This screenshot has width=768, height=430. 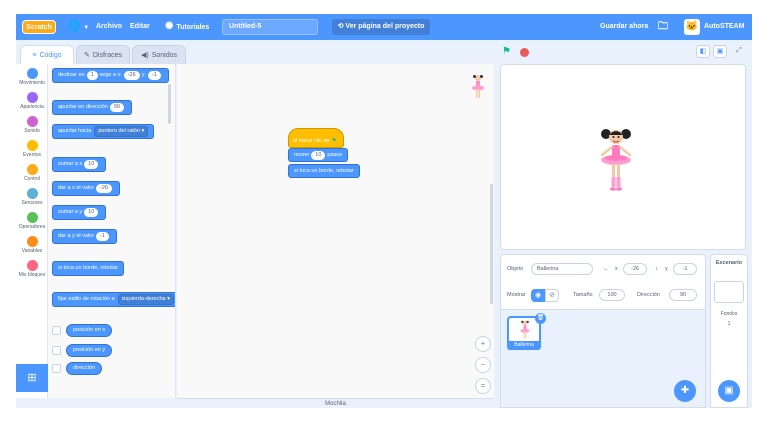 What do you see at coordinates (79, 164) in the screenshot?
I see `block-change-x: sumar a x 10` at bounding box center [79, 164].